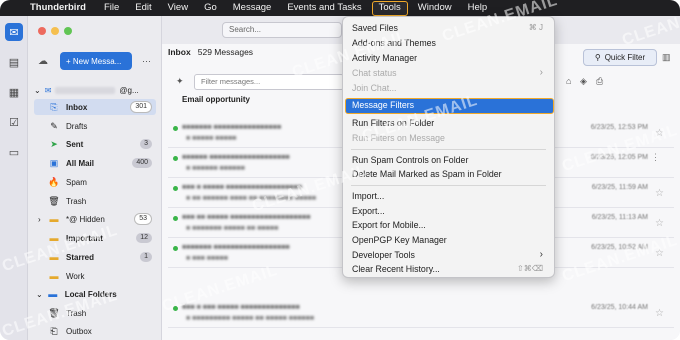 Image resolution: width=680 pixels, height=340 pixels. I want to click on folder-important: ▬ Important 12, so click(100, 238).